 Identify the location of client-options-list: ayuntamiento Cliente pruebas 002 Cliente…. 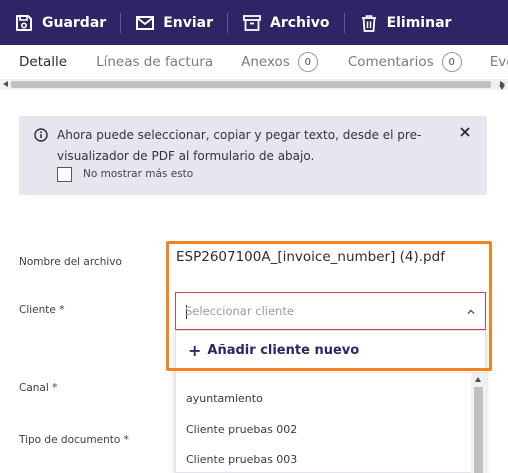
(331, 422).